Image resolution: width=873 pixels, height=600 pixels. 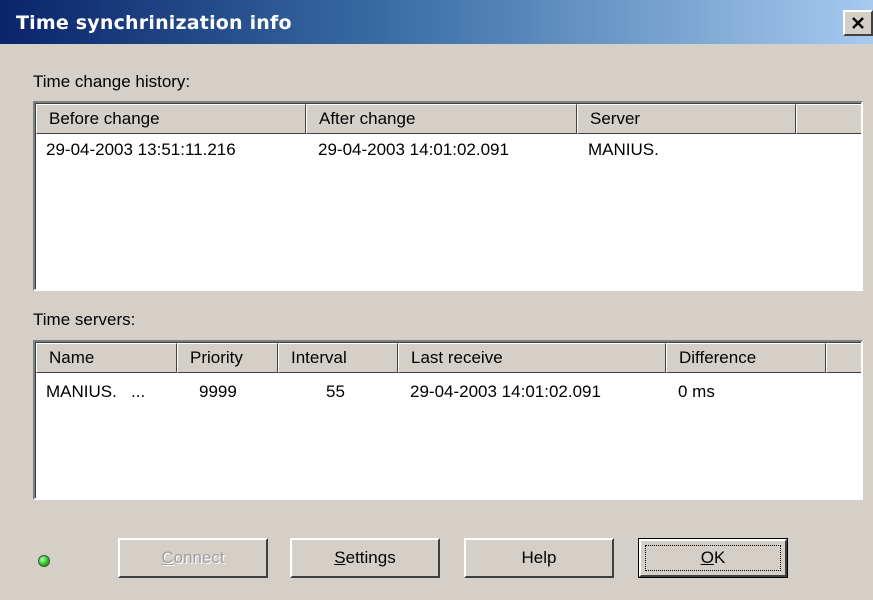 I want to click on ok-button-label: OK, so click(x=713, y=557).